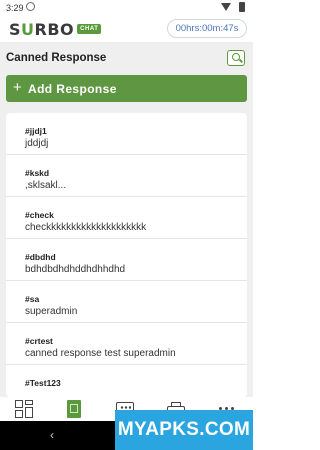 This screenshot has width=320, height=450. Describe the element at coordinates (126, 8) in the screenshot. I see `status-bar: 3:29` at that location.